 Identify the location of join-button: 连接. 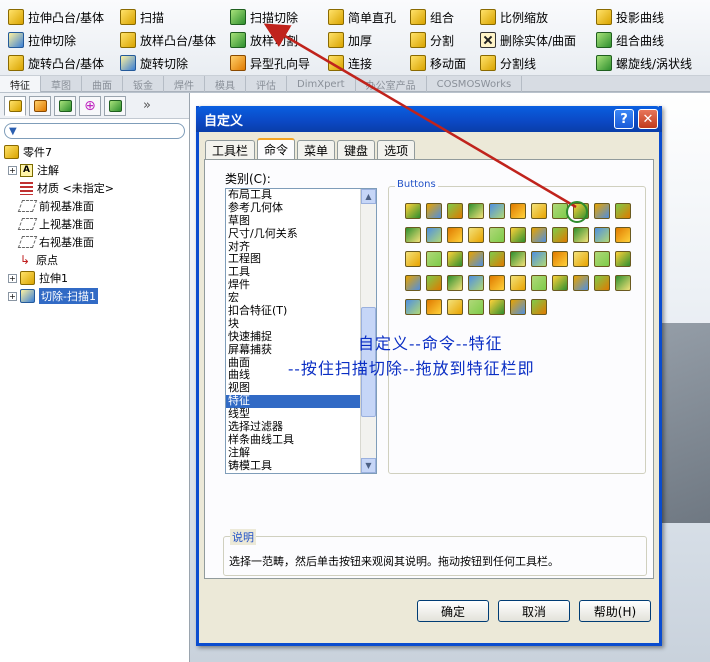
(350, 63).